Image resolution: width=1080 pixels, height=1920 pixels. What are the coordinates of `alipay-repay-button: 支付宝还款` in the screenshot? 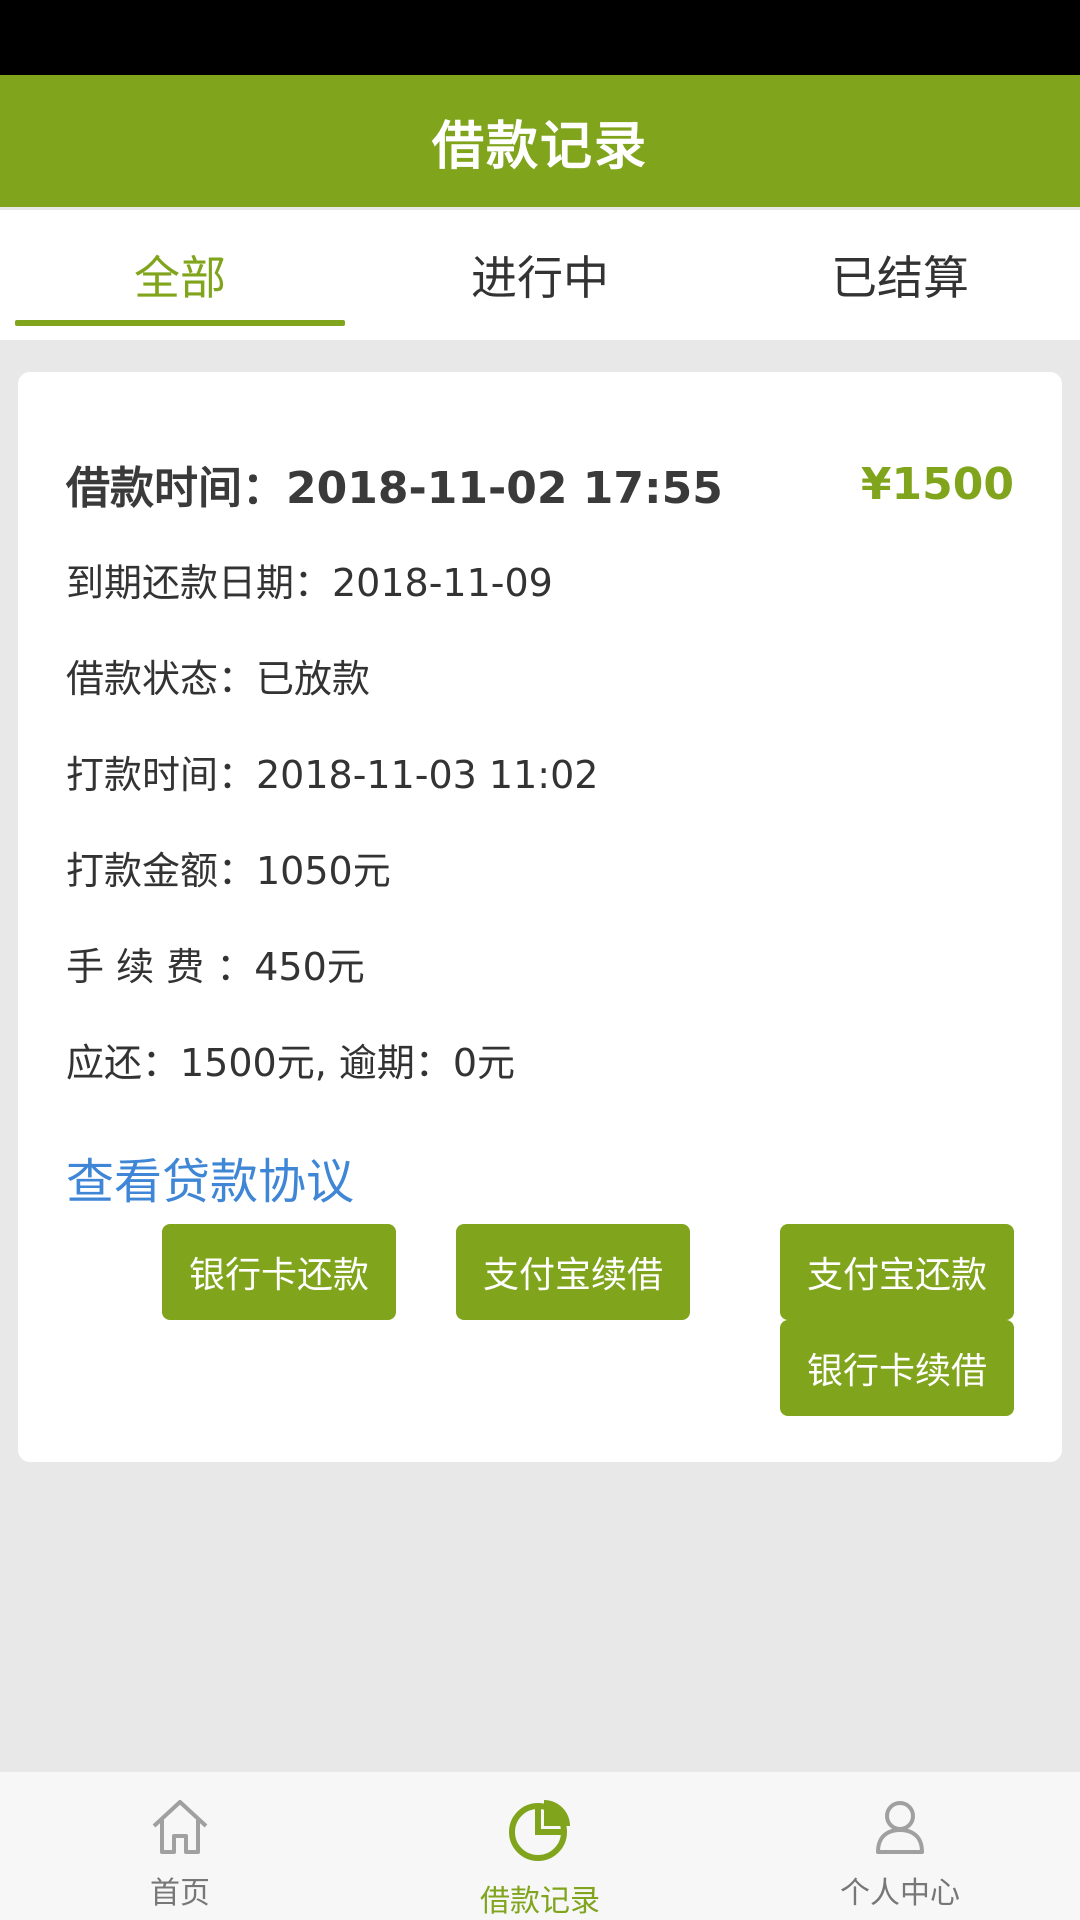 It's located at (897, 1272).